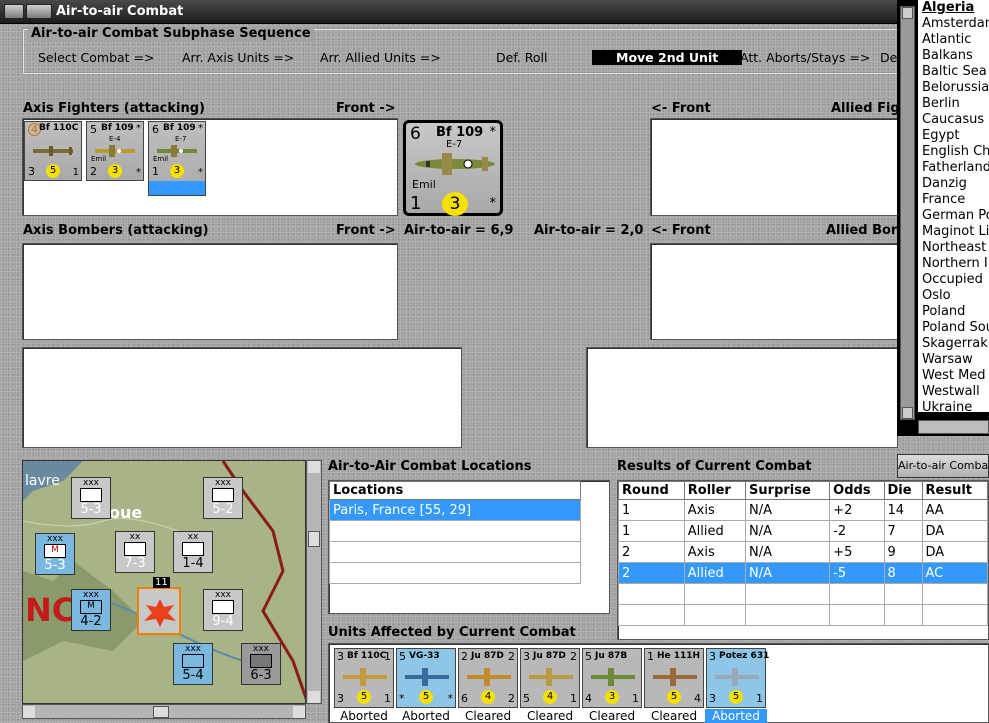 Image resolution: width=989 pixels, height=723 pixels. Describe the element at coordinates (803, 552) in the screenshot. I see `results-row: 2 Axis N/A +5 9 DA` at that location.